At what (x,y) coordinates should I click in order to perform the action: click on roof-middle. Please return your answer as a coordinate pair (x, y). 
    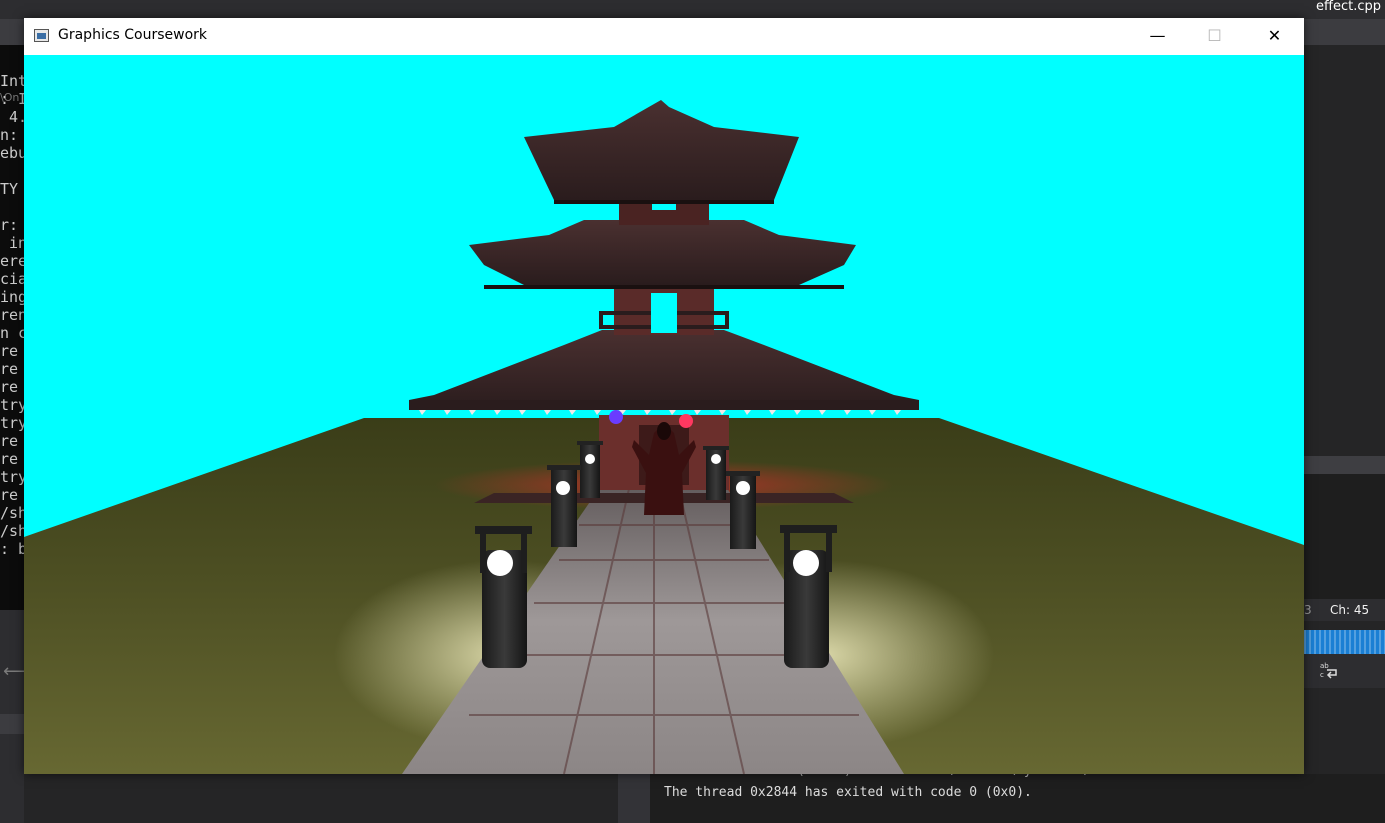
    Looking at the image, I should click on (662, 252).